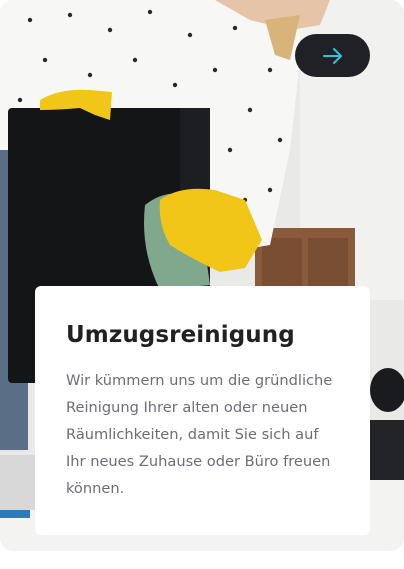  What do you see at coordinates (180, 335) in the screenshot?
I see `service-title: Umzugsreinigung` at bounding box center [180, 335].